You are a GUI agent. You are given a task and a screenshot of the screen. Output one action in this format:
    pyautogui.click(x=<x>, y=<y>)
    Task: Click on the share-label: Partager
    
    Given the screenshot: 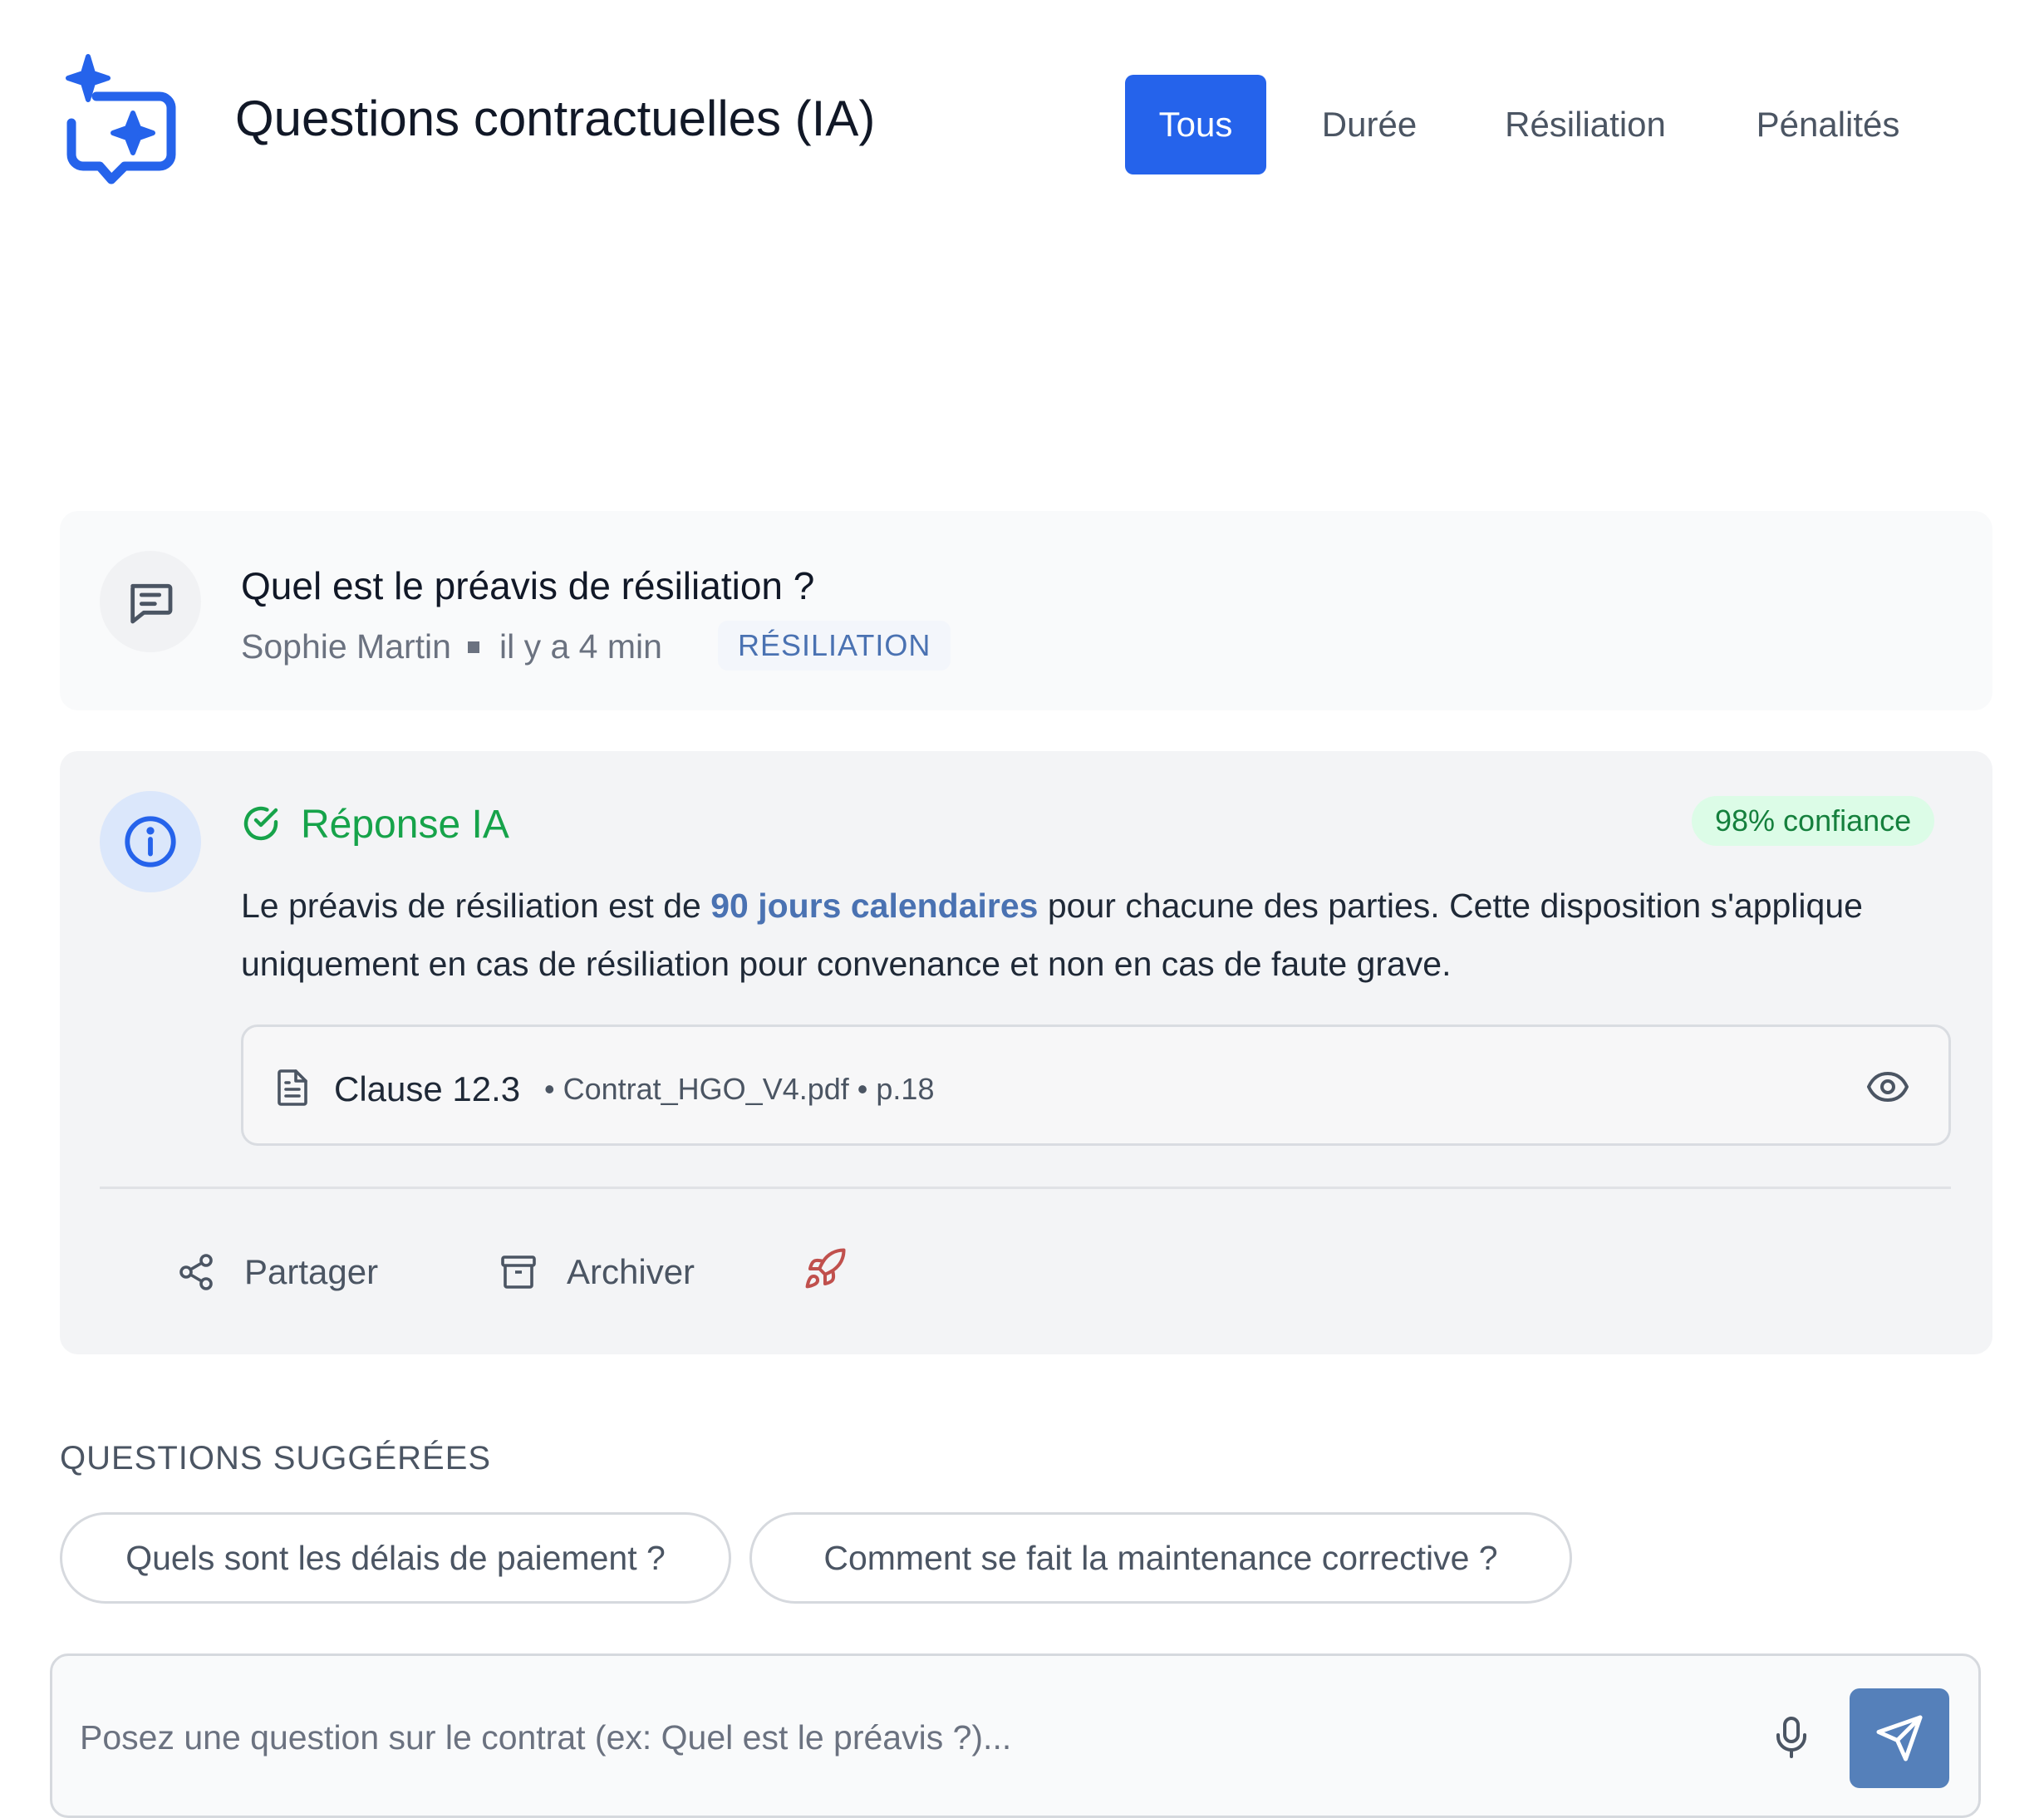 What is the action you would take?
    pyautogui.click(x=311, y=1271)
    